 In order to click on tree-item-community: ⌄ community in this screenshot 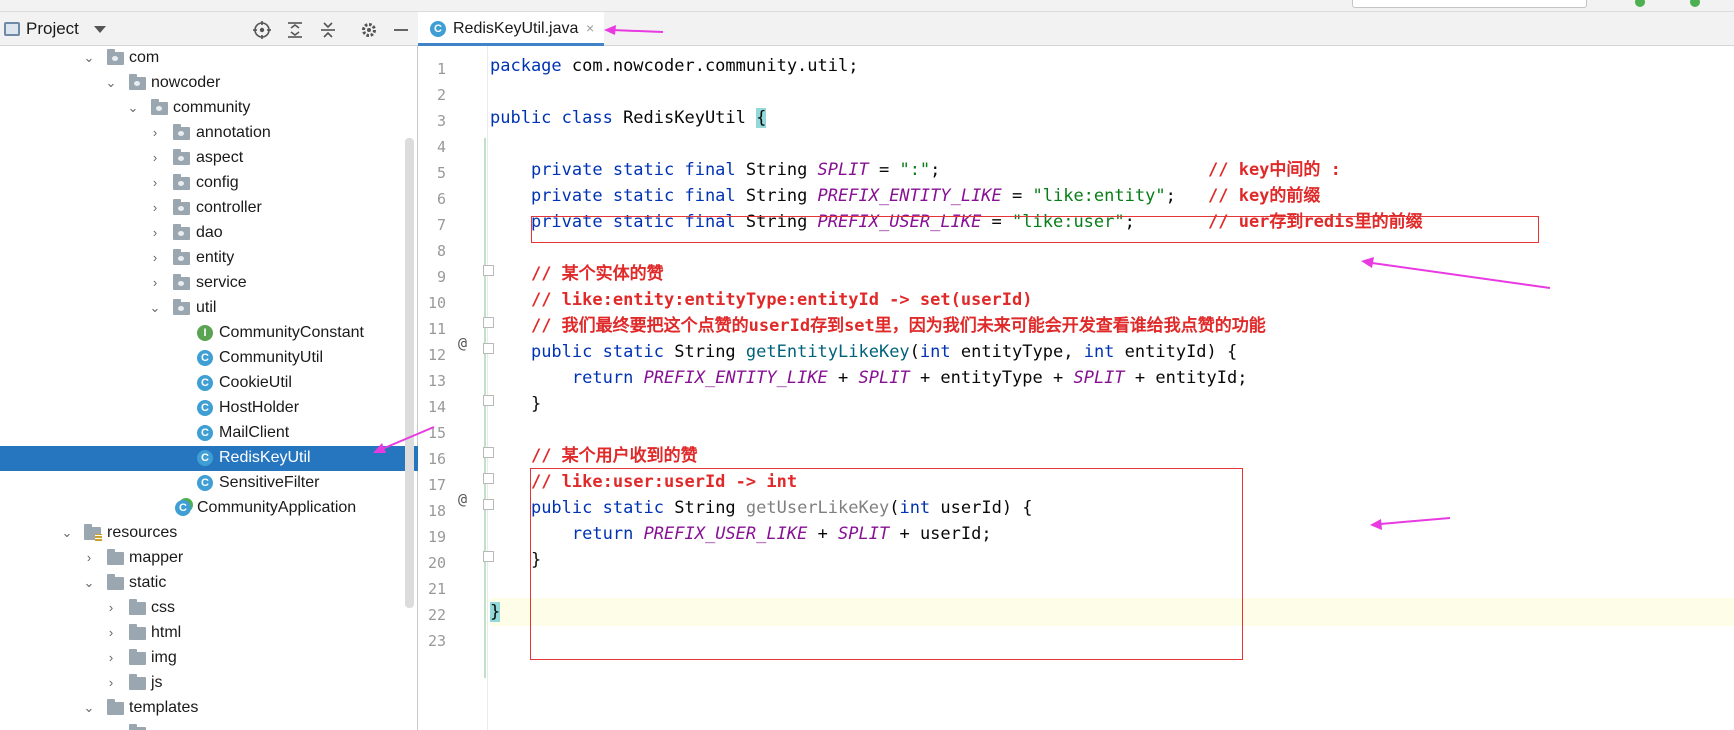, I will do `click(209, 108)`.